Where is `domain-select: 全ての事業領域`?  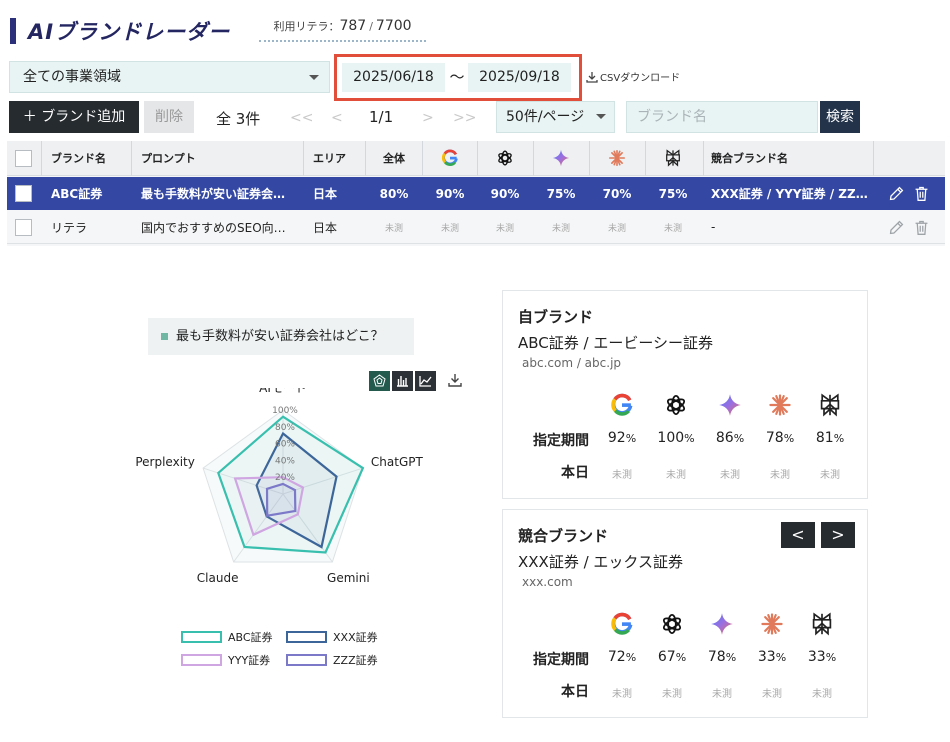
domain-select: 全ての事業領域 is located at coordinates (169, 77).